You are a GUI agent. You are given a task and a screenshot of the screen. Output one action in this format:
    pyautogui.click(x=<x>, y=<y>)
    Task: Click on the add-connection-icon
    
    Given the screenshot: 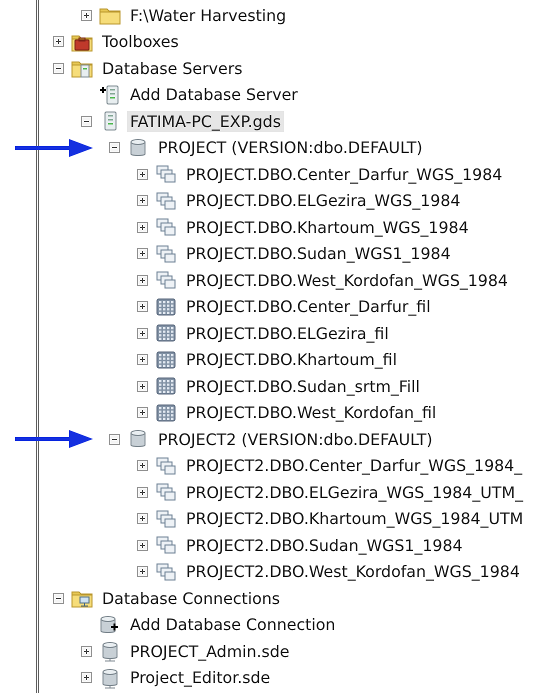 What is the action you would take?
    pyautogui.click(x=110, y=625)
    